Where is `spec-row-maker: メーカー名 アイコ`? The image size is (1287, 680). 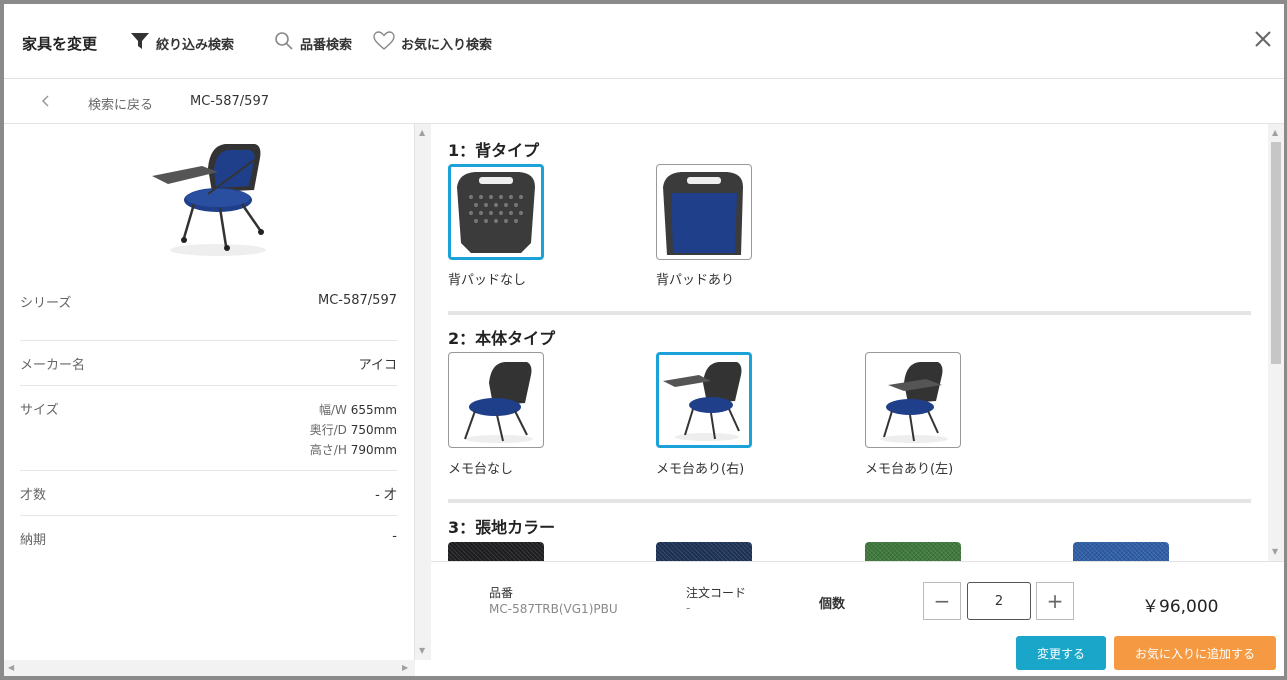
spec-row-maker: メーカー名 アイコ is located at coordinates (208, 362).